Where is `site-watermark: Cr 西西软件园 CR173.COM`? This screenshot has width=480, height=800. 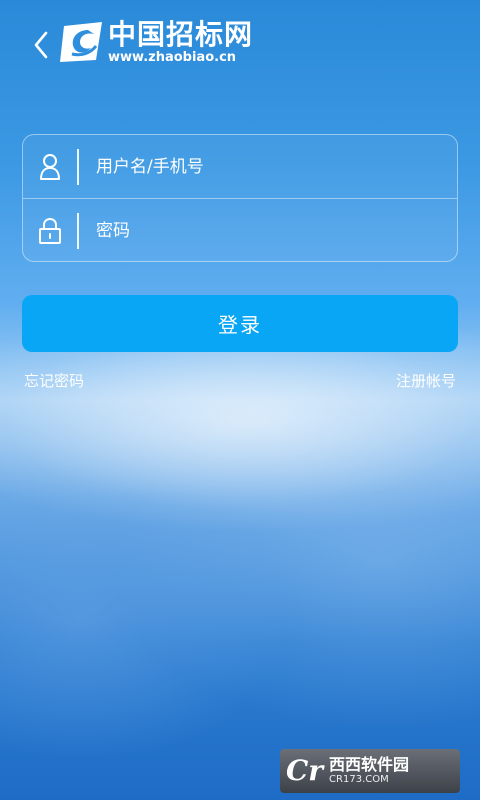
site-watermark: Cr 西西软件园 CR173.COM is located at coordinates (370, 771).